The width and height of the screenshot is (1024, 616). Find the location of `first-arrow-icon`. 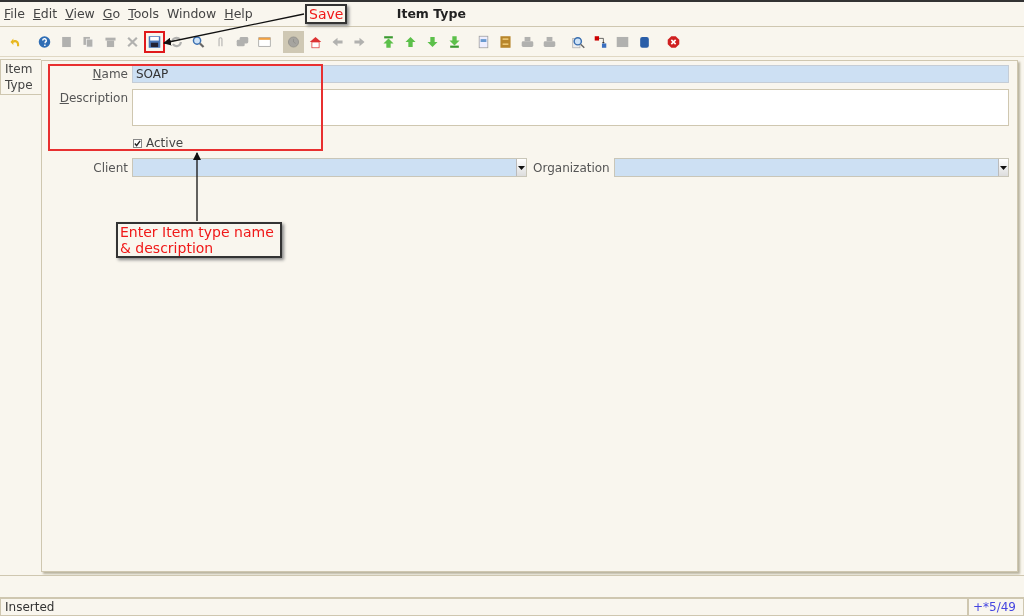

first-arrow-icon is located at coordinates (388, 41).